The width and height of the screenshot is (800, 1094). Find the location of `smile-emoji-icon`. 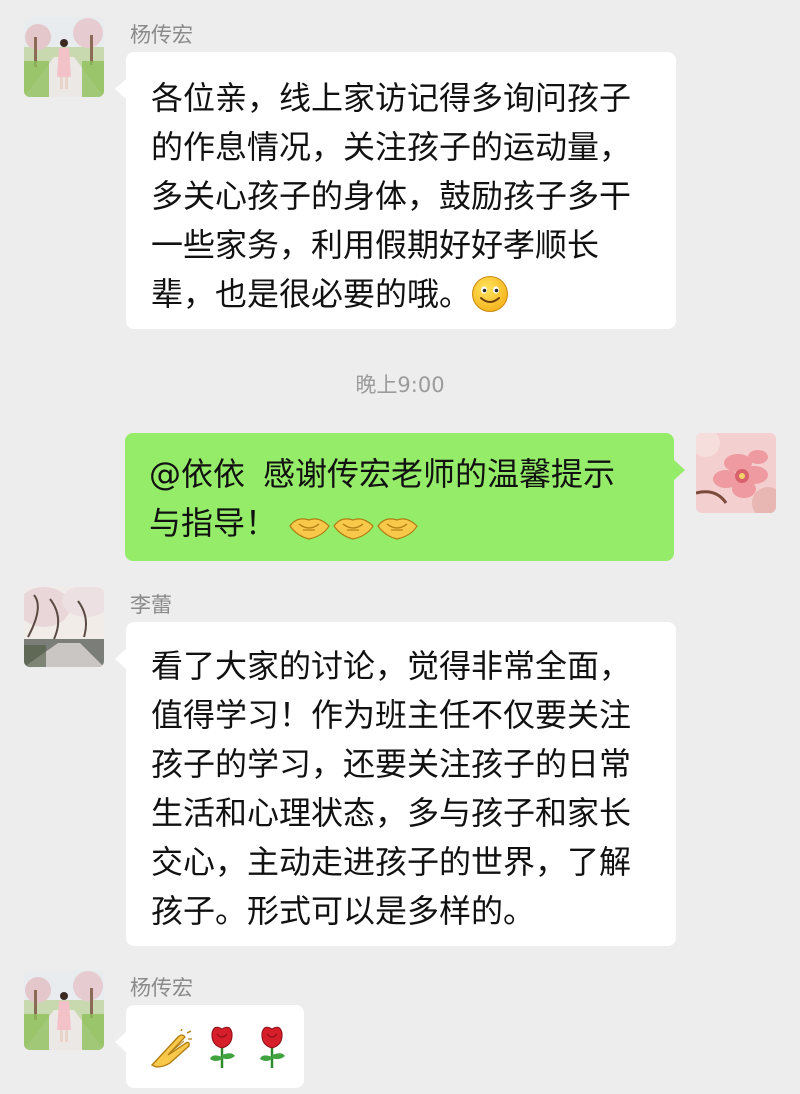

smile-emoji-icon is located at coordinates (490, 301).